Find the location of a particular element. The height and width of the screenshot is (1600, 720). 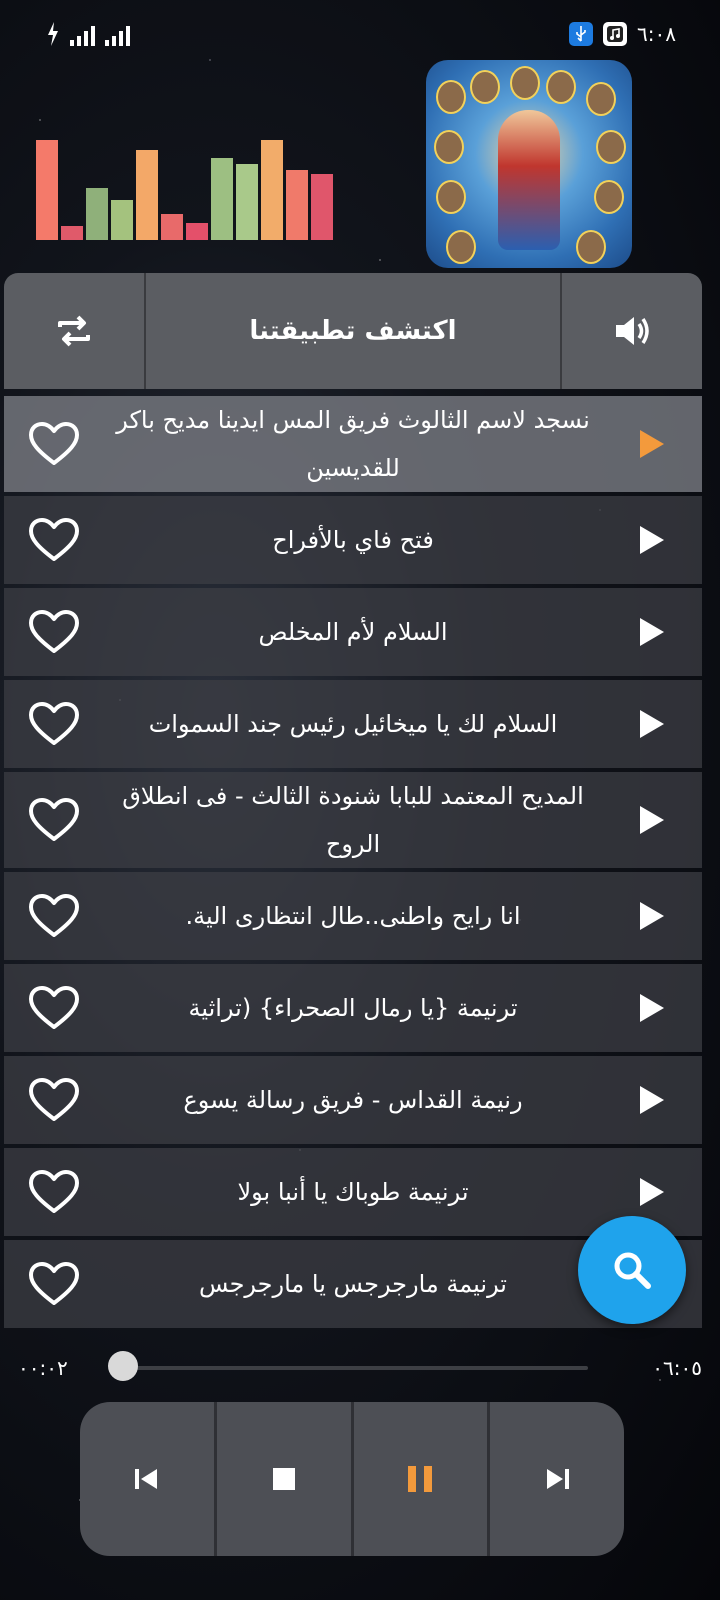

song-title: السلام لأم المخلص is located at coordinates (353, 632).